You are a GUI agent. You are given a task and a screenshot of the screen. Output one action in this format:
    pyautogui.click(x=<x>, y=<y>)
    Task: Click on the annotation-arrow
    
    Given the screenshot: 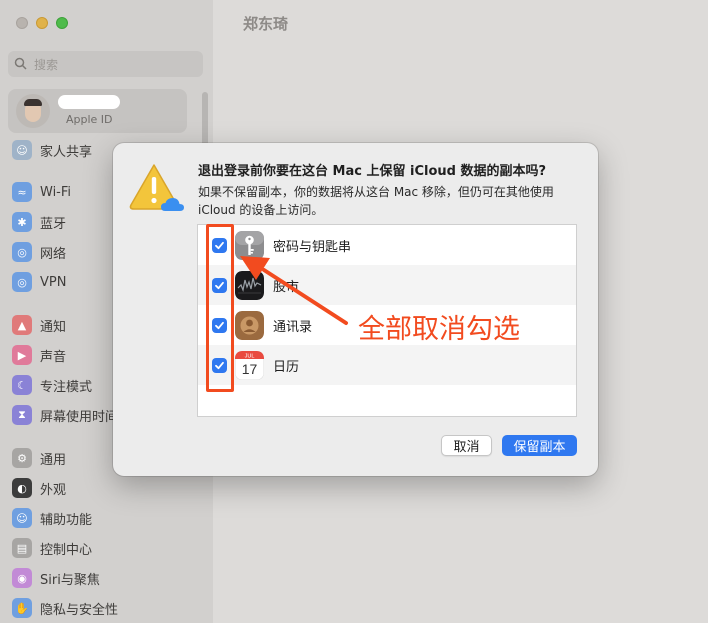 What is the action you would take?
    pyautogui.click(x=294, y=290)
    